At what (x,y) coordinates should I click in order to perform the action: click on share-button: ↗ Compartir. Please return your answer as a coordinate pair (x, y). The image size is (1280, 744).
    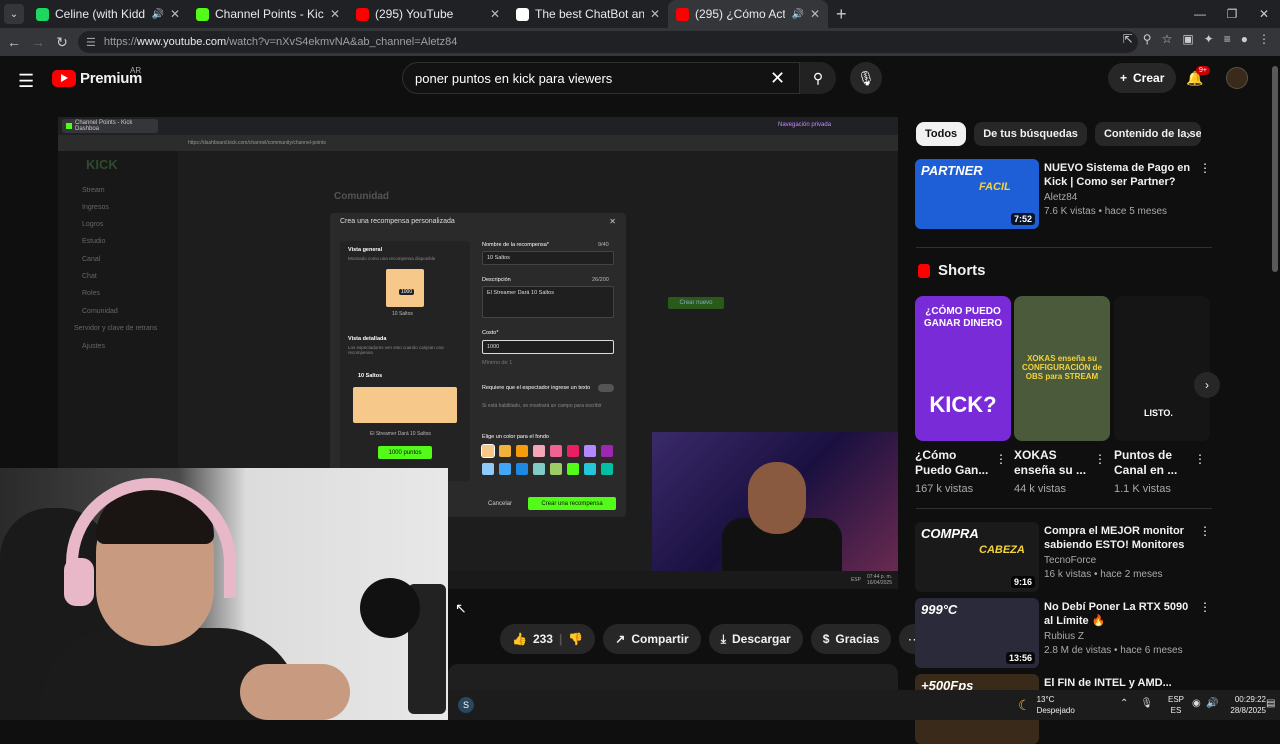
    Looking at the image, I should click on (652, 639).